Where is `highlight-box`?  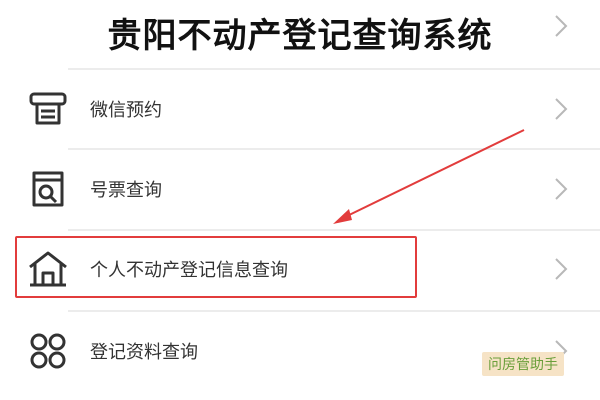 highlight-box is located at coordinates (216, 267).